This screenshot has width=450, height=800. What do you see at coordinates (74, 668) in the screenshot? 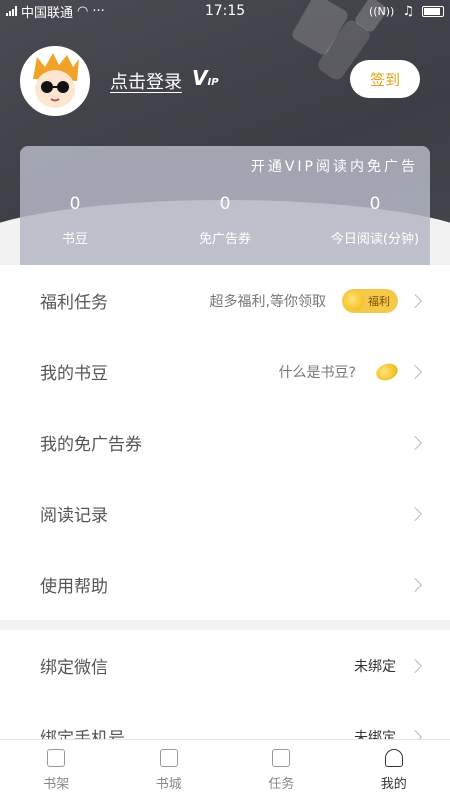
I see `menu-item-label: 绑定微信` at bounding box center [74, 668].